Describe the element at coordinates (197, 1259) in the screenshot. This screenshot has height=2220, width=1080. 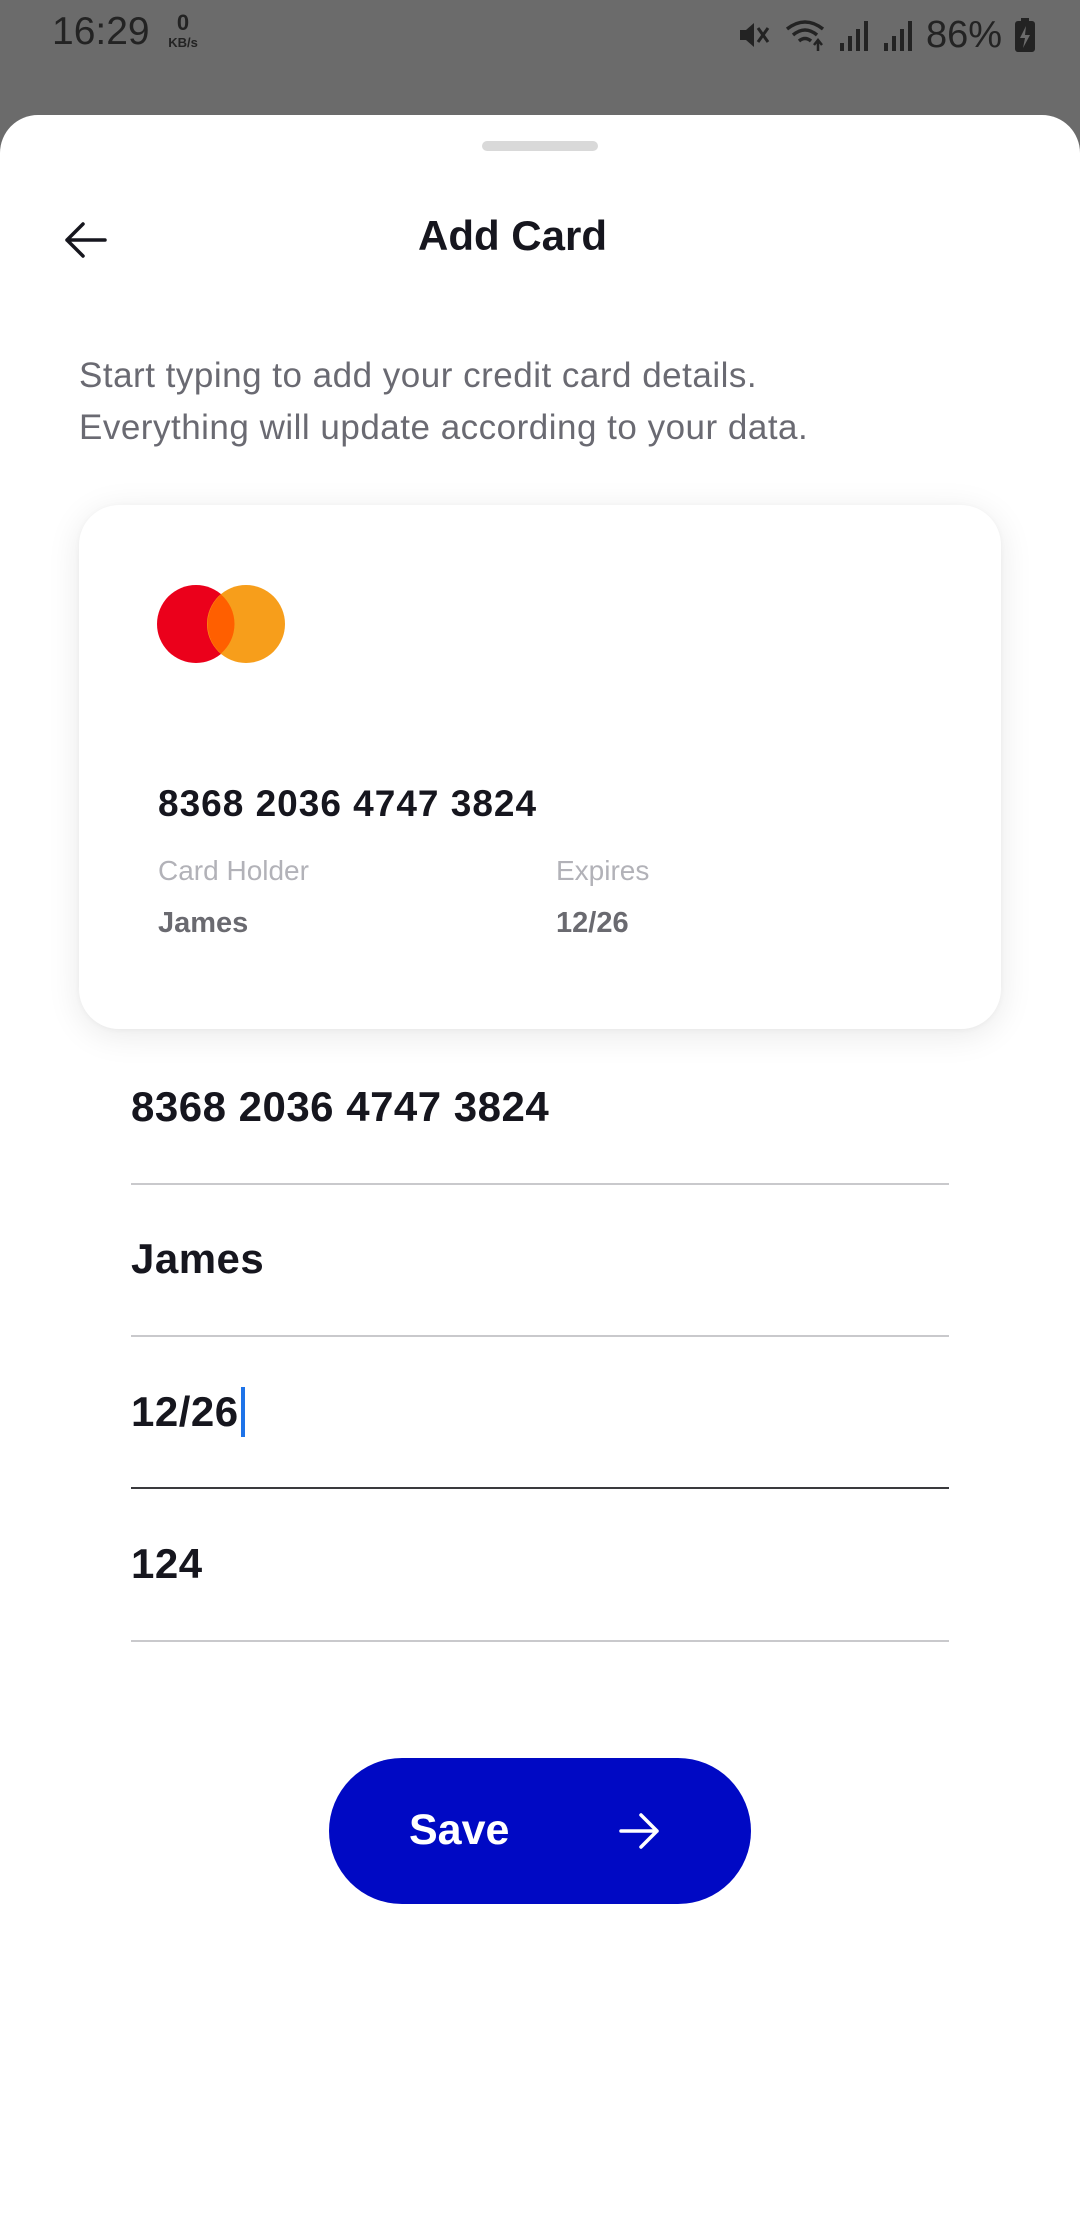
I see `card-holder-input: James` at that location.